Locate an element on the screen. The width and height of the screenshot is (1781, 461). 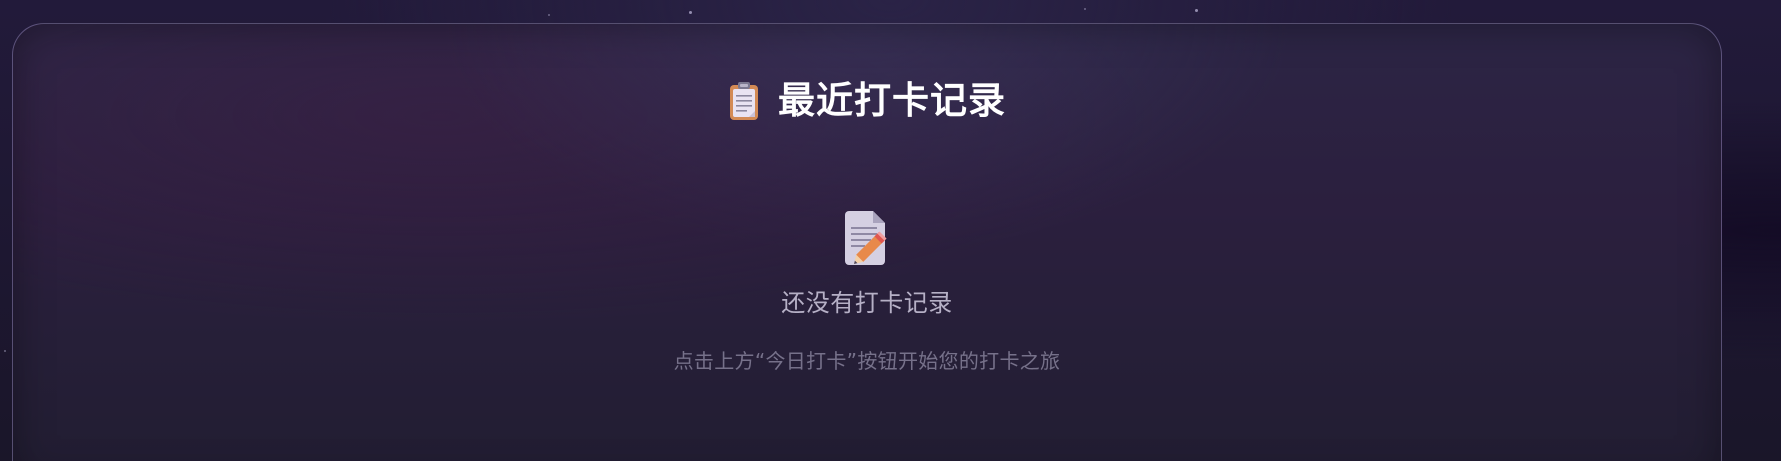
panel-heading: 最近打卡记录 is located at coordinates (867, 101).